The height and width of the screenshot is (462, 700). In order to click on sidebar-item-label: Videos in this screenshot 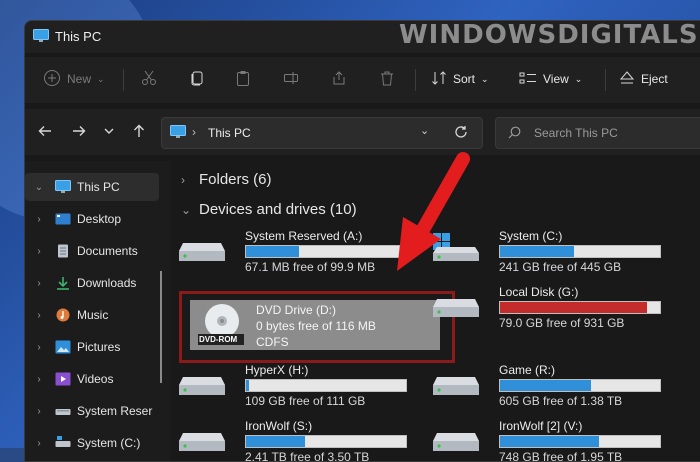, I will do `click(95, 379)`.